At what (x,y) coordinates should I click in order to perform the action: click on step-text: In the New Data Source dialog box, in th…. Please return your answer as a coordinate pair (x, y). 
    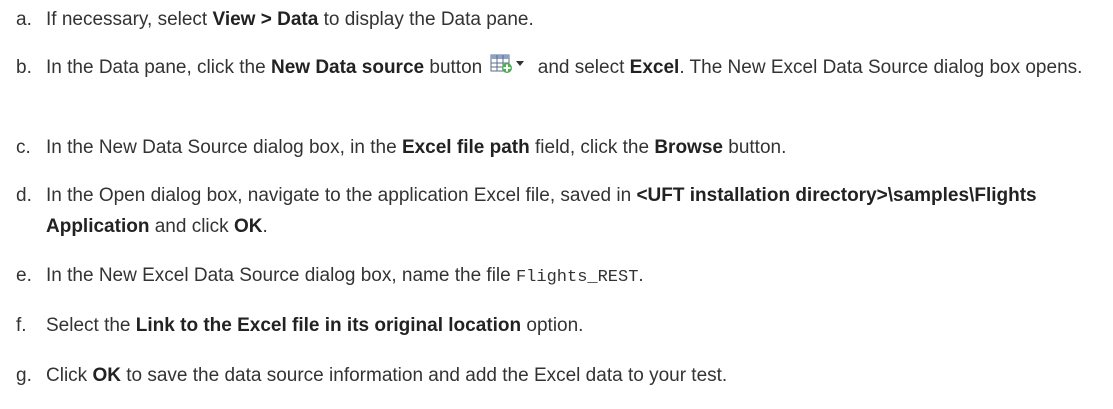
    Looking at the image, I should click on (576, 147).